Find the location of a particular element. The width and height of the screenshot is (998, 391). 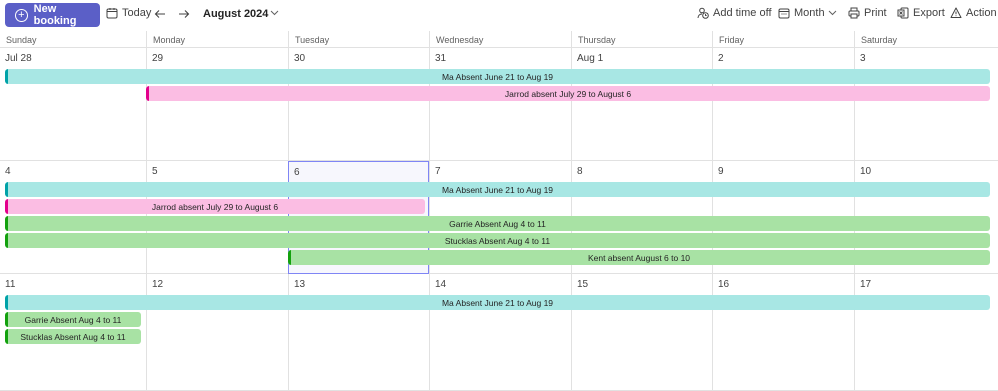

day-number: 30 is located at coordinates (300, 58).